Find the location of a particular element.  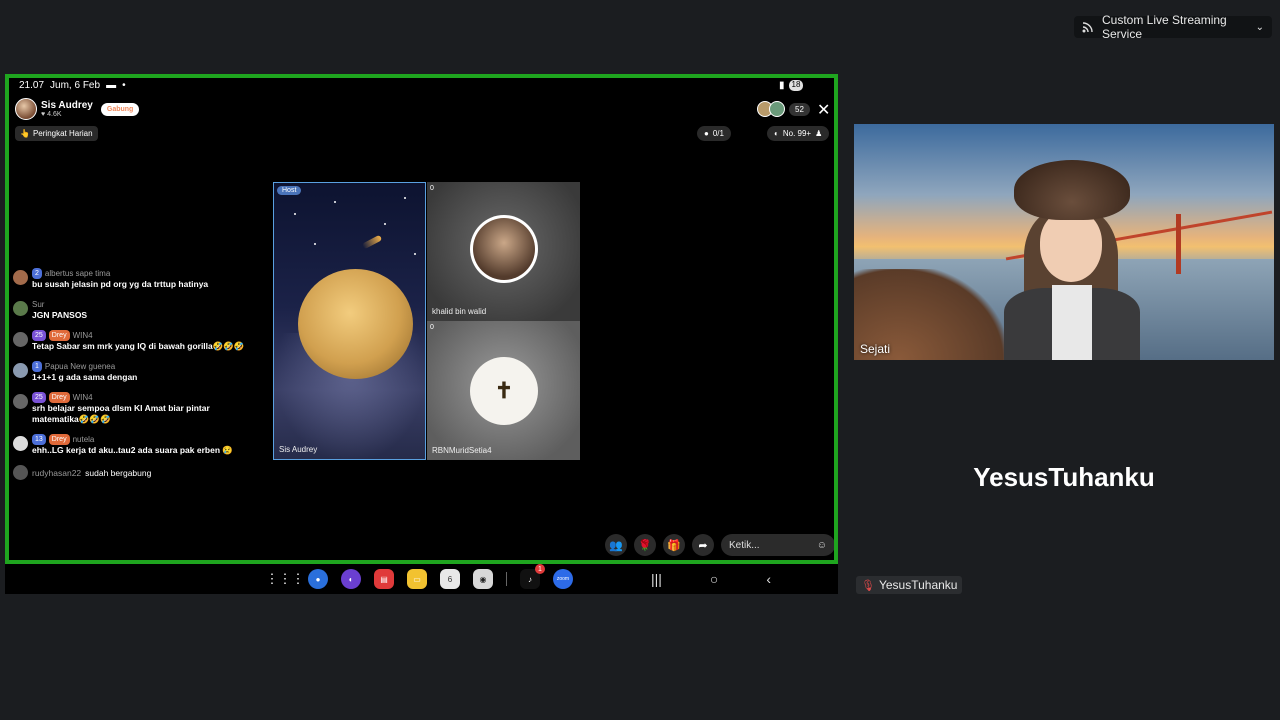

rose-icon: 🌹 is located at coordinates (645, 545).